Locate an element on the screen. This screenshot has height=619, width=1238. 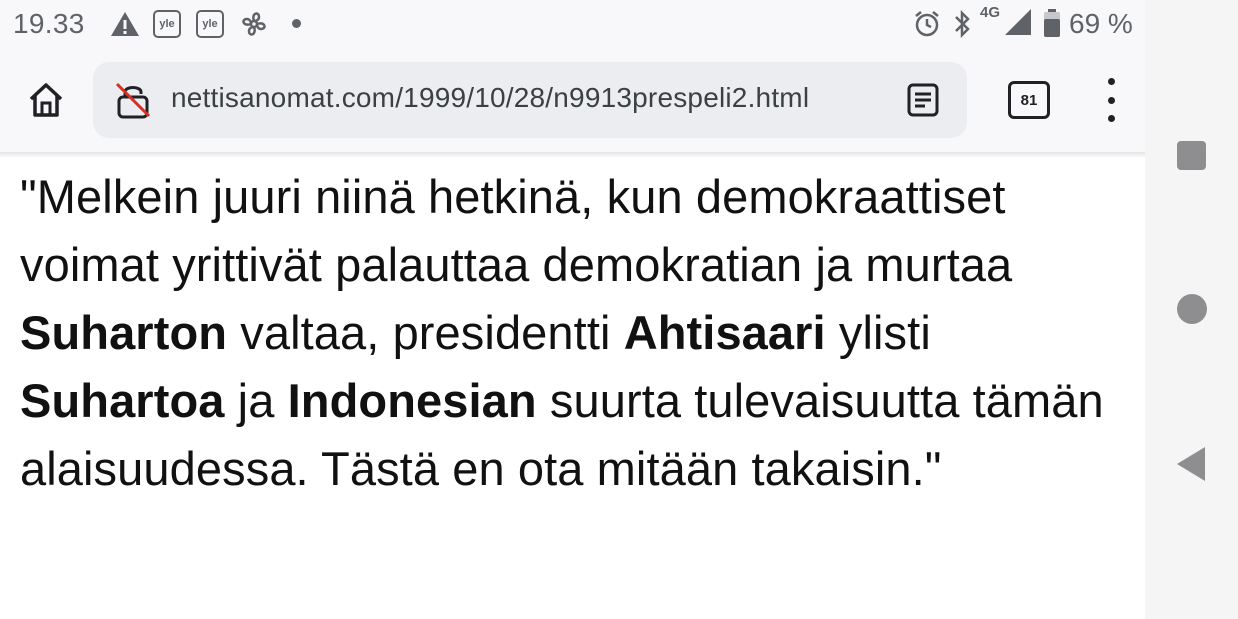
tab-count: 81 is located at coordinates (1029, 100).